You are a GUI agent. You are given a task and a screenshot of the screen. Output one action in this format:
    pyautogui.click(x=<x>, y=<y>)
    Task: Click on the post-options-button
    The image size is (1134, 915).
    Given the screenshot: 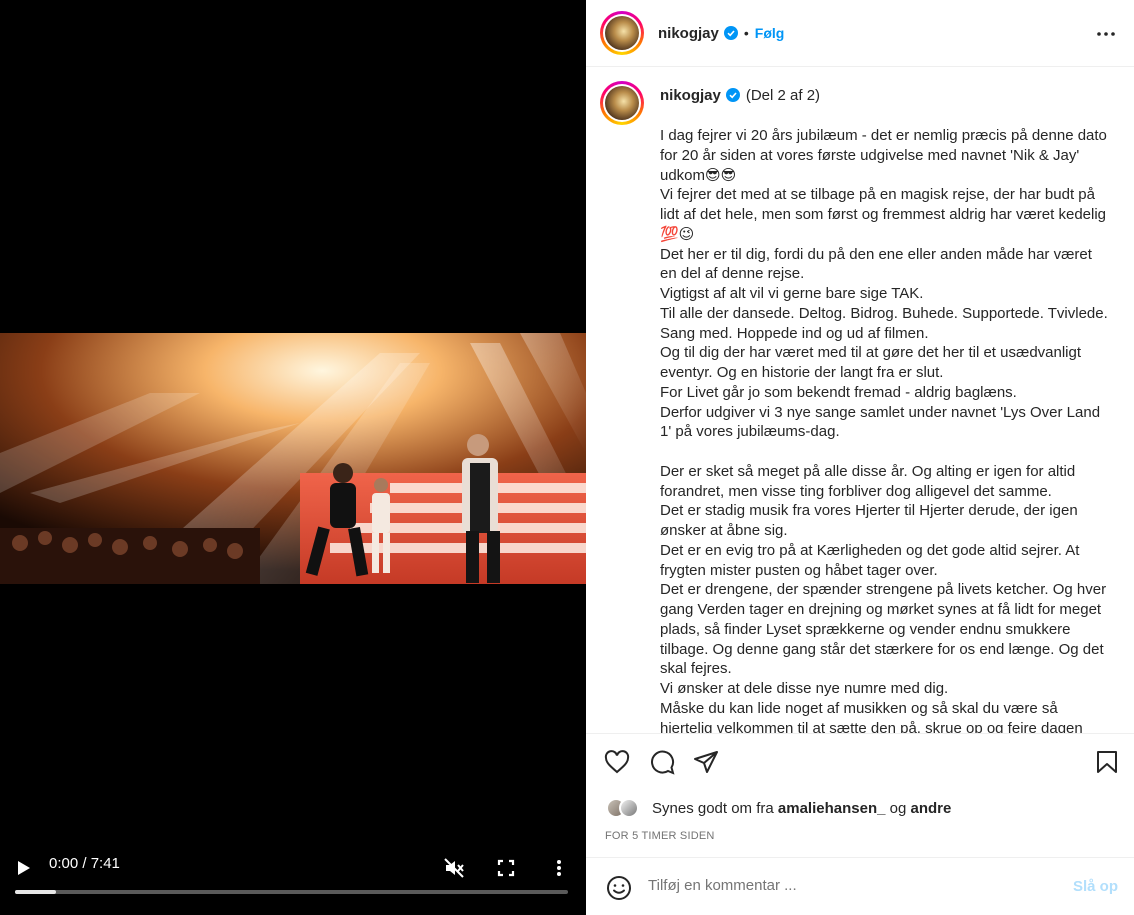 What is the action you would take?
    pyautogui.click(x=1106, y=34)
    